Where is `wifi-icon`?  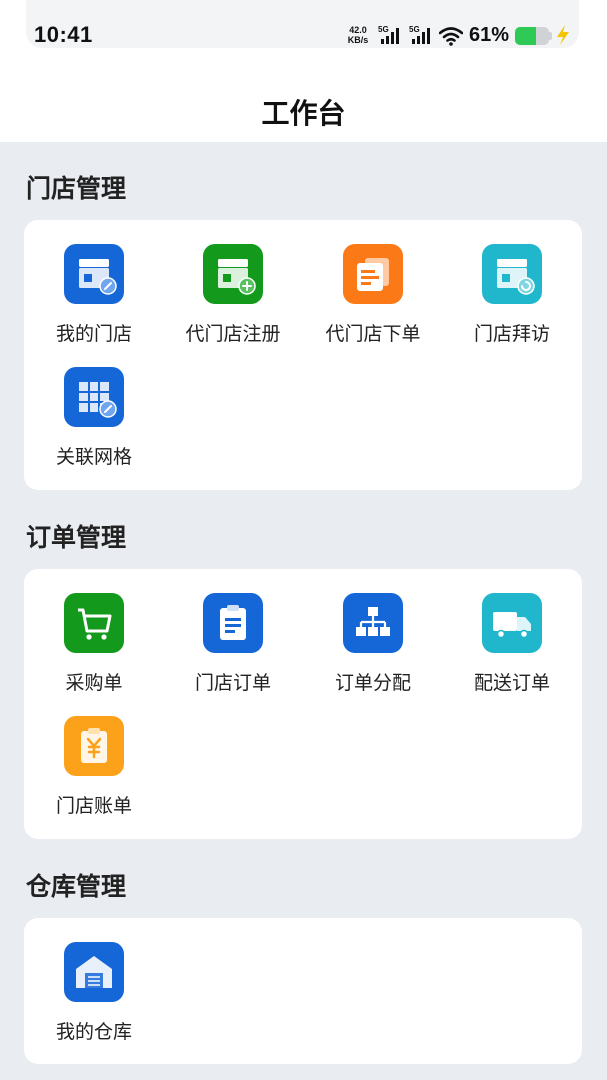
wifi-icon is located at coordinates (451, 36).